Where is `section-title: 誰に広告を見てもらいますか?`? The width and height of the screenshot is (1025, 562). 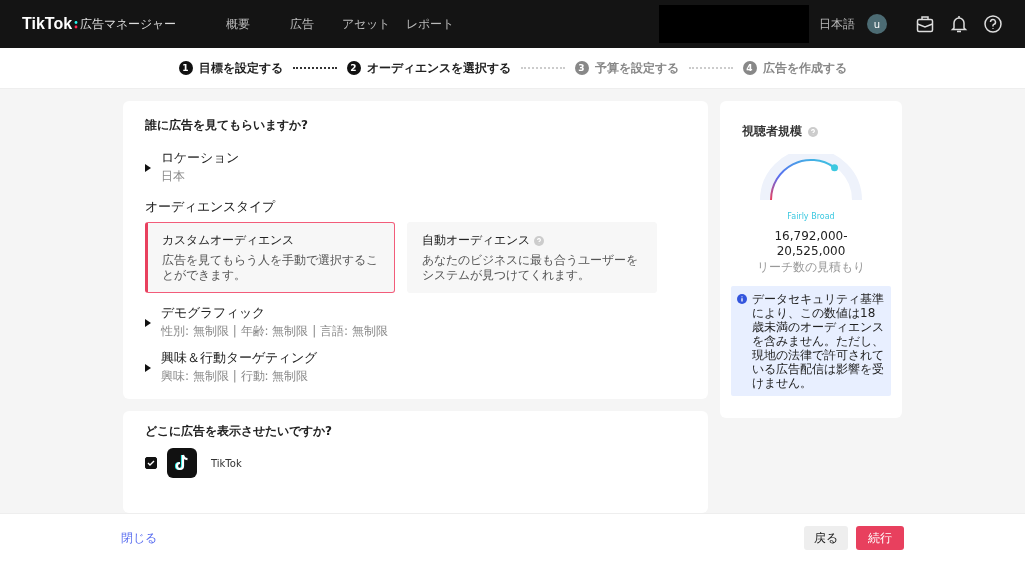 section-title: 誰に広告を見てもらいますか? is located at coordinates (227, 125).